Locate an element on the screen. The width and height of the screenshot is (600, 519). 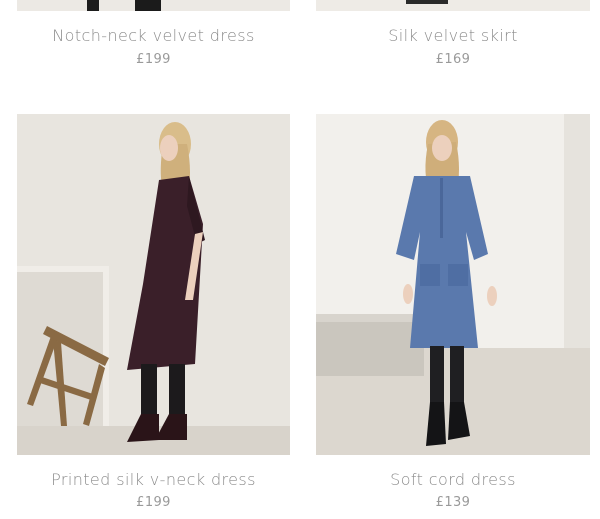
product-title: Printed silk v-neck dress is located at coordinates (153, 479).